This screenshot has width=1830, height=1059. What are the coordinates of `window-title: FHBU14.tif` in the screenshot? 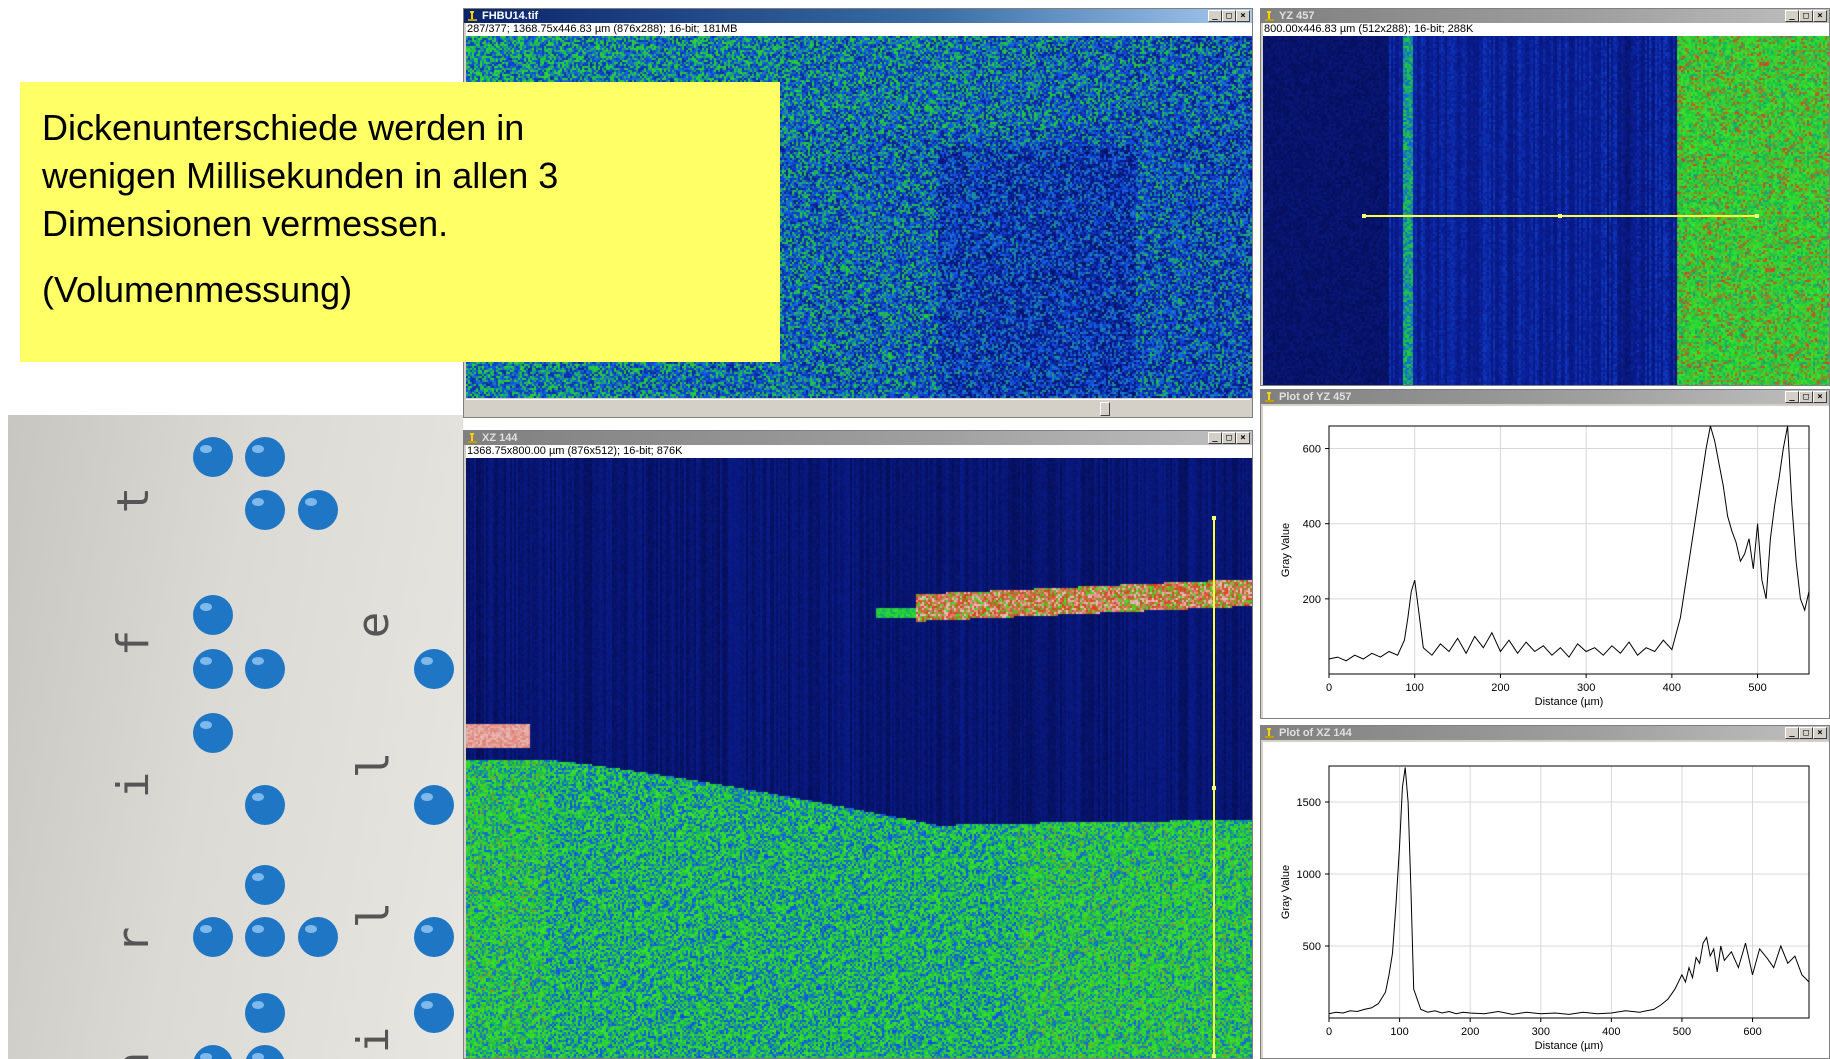 It's located at (510, 16).